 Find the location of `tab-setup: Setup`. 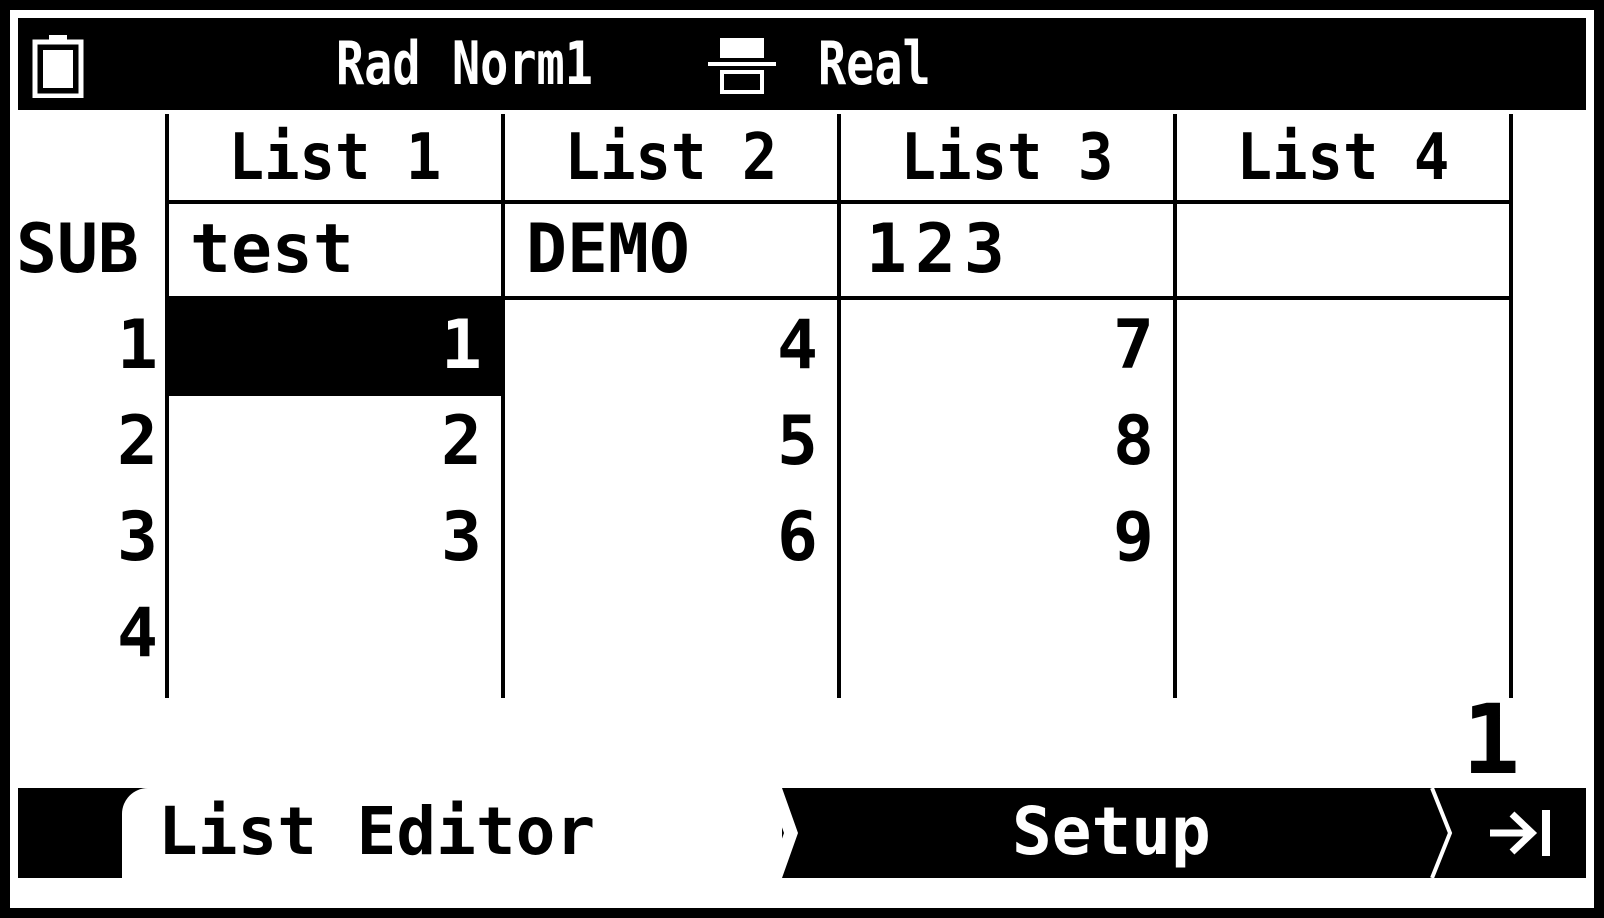

tab-setup: Setup is located at coordinates (1111, 832).